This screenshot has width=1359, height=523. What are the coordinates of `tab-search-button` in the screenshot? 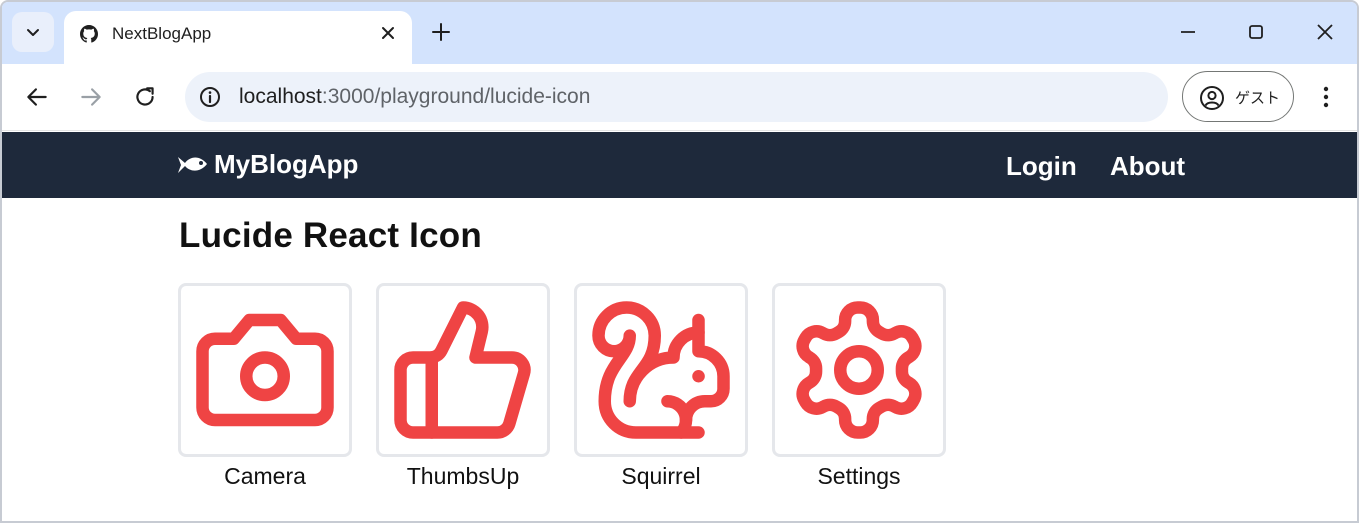 It's located at (33, 32).